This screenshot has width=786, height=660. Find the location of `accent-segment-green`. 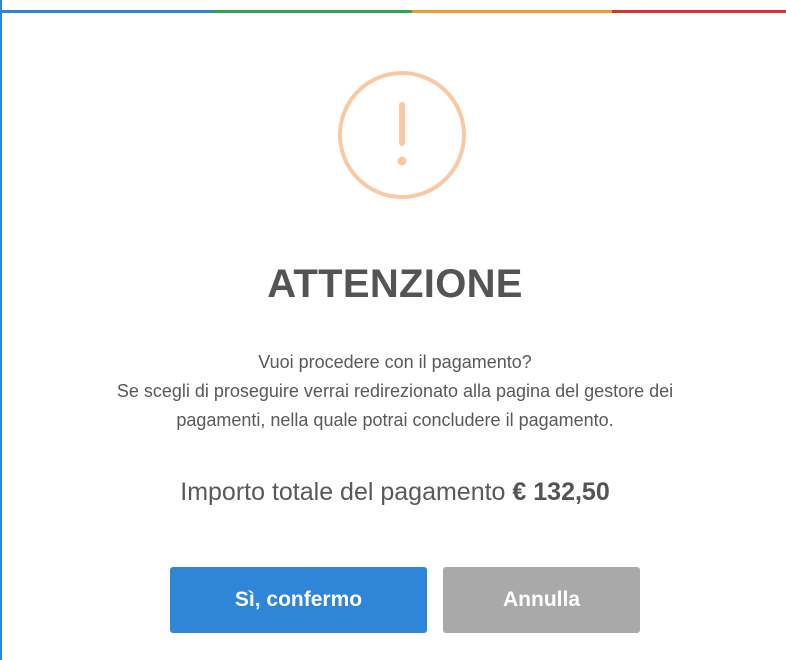

accent-segment-green is located at coordinates (312, 11).